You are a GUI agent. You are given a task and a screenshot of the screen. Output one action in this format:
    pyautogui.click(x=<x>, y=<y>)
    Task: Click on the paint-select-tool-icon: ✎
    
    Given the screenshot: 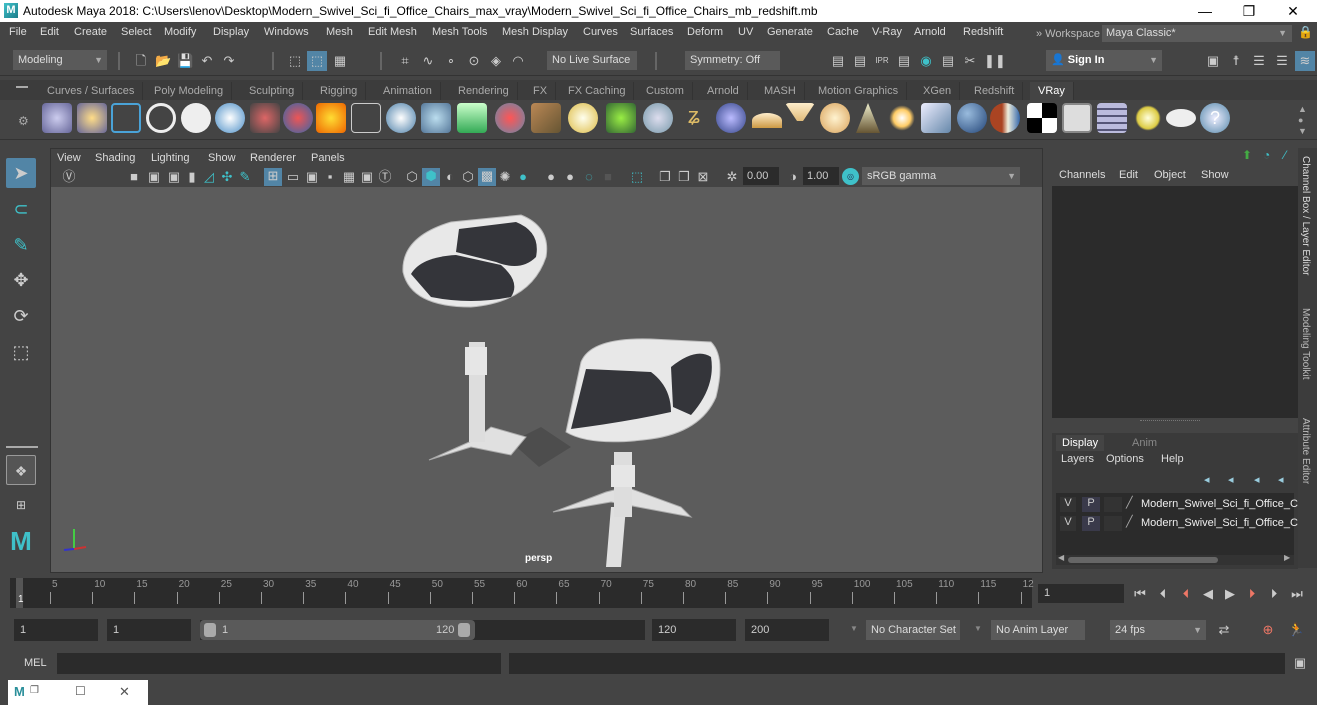 What is the action you would take?
    pyautogui.click(x=21, y=245)
    